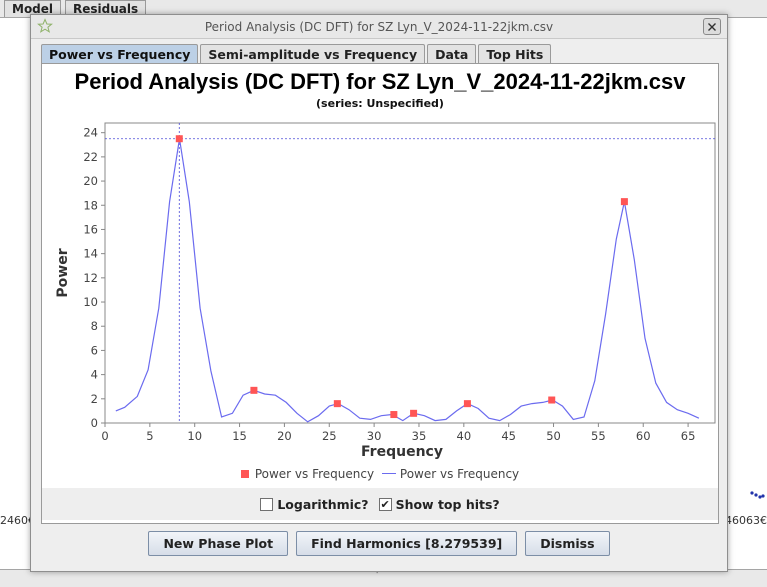 The image size is (767, 587). What do you see at coordinates (407, 543) in the screenshot?
I see `find-harmonics-button: Find Harmonics [8.279539]` at bounding box center [407, 543].